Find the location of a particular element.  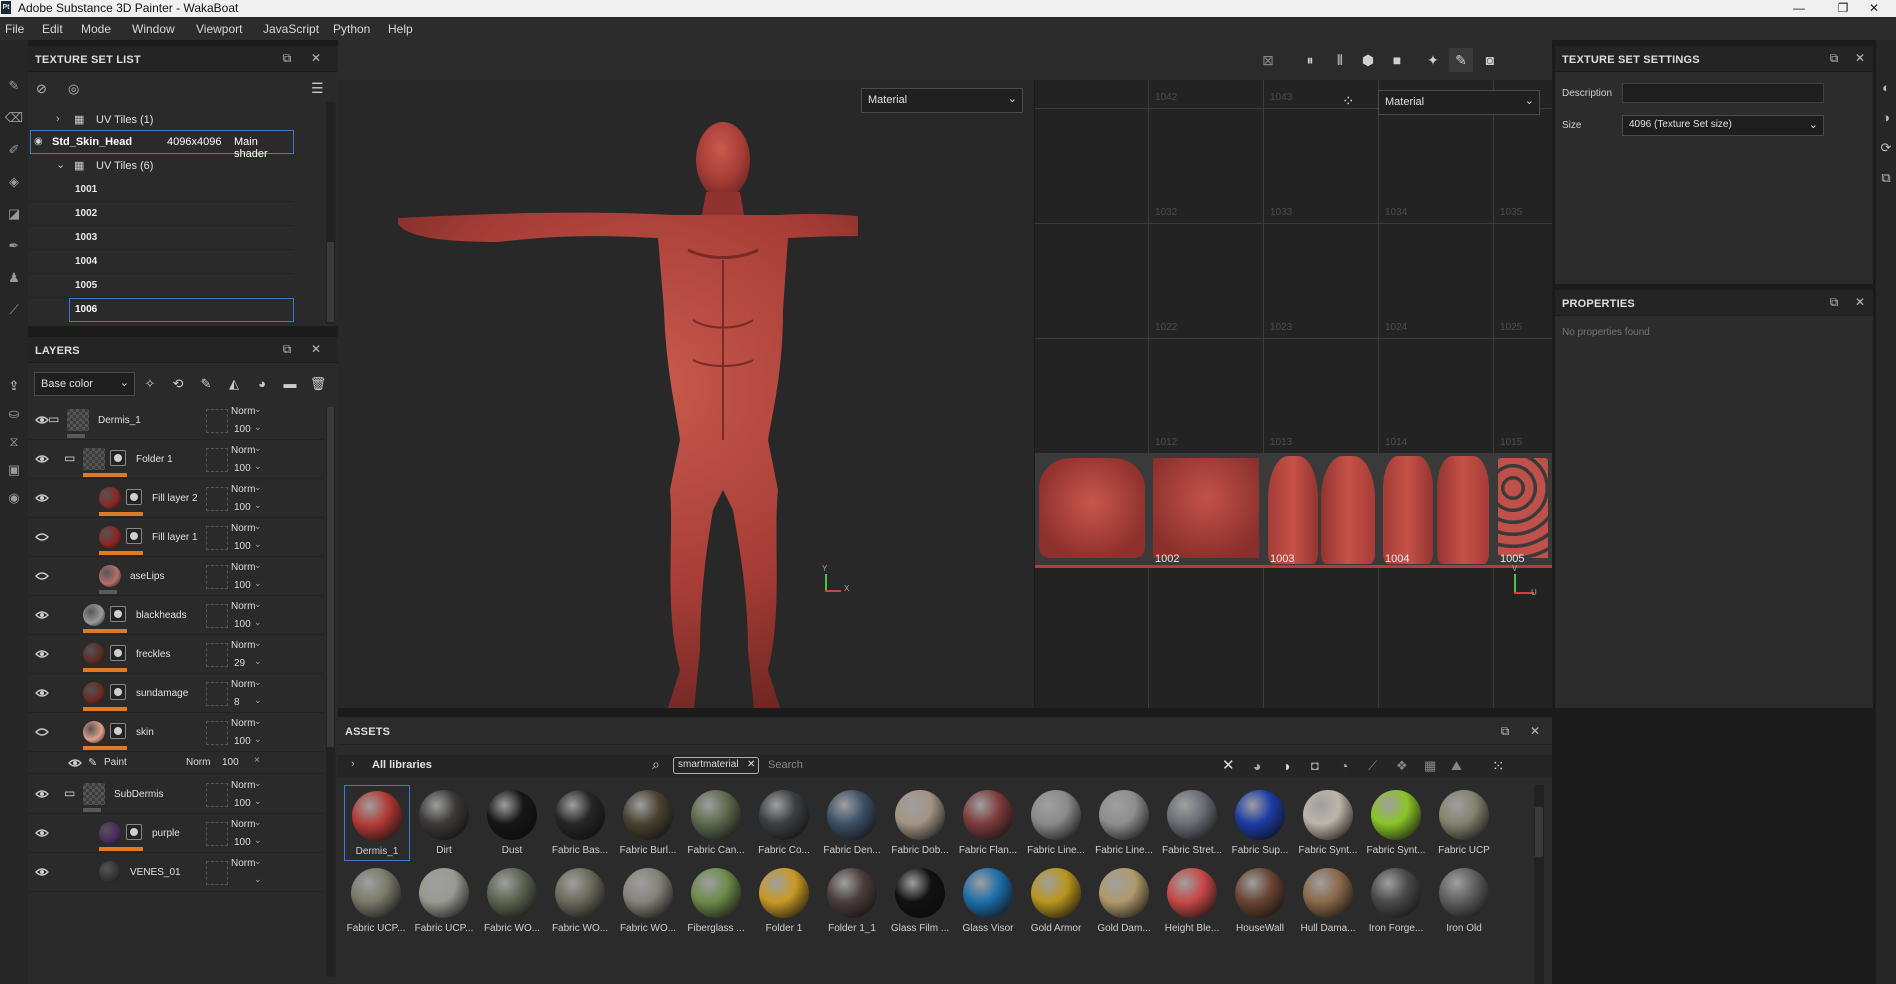

close-panel-icon: ✕ is located at coordinates (316, 58).